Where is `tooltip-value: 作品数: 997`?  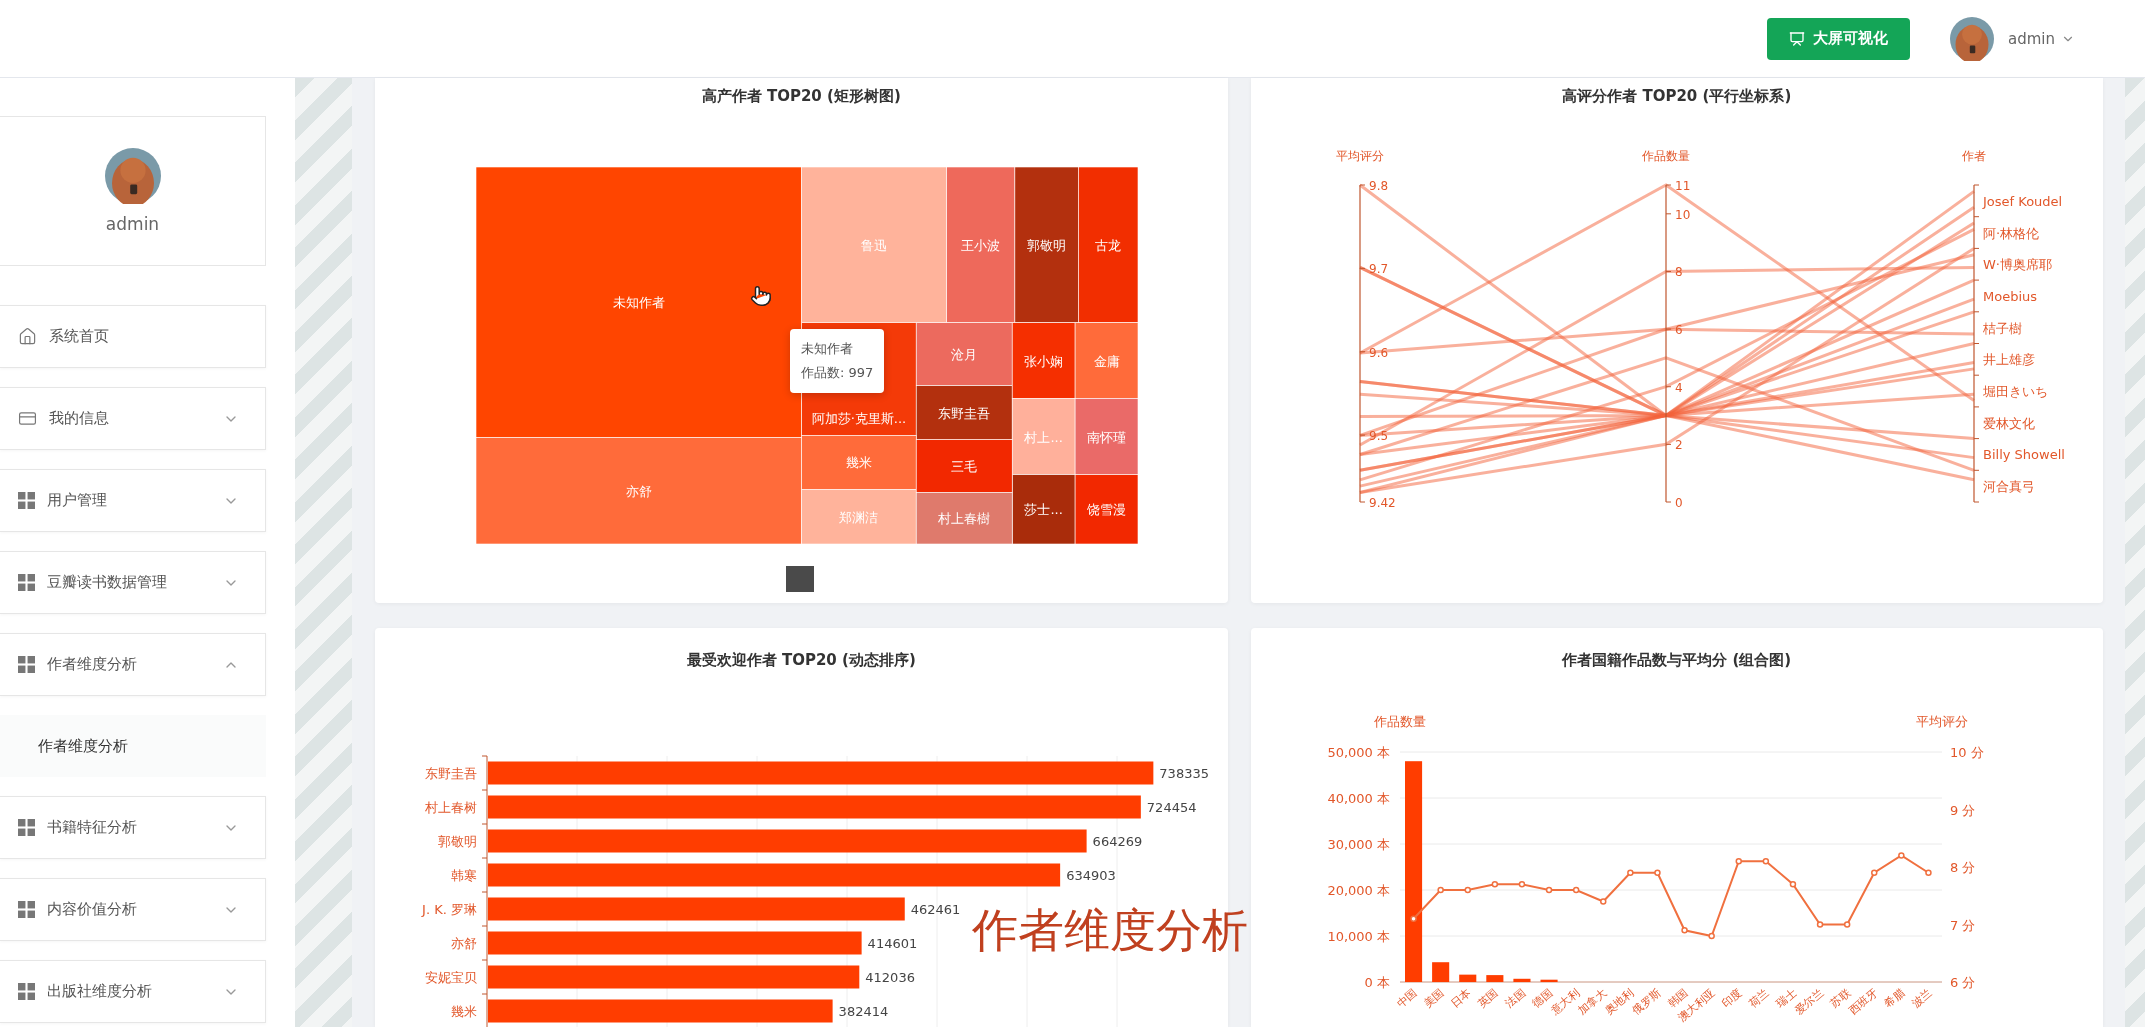 tooltip-value: 作品数: 997 is located at coordinates (837, 373).